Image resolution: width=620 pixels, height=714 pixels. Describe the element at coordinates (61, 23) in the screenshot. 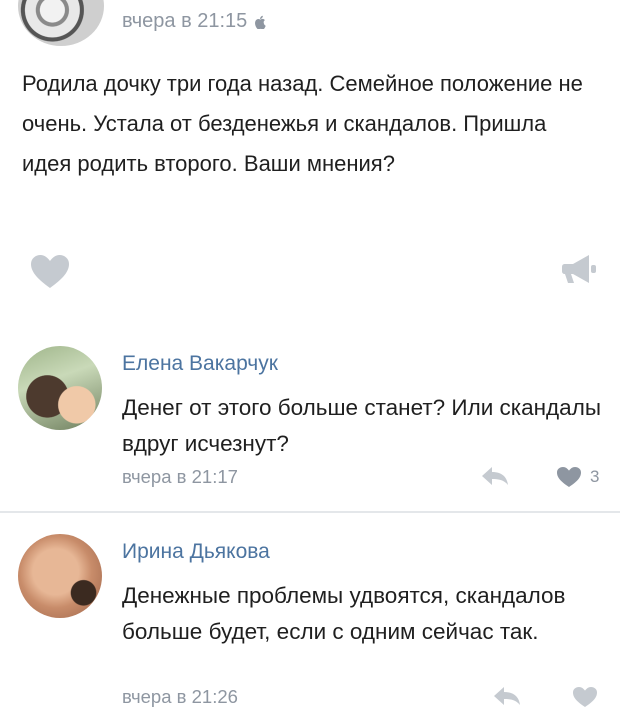

I see `post-author-avatar` at that location.